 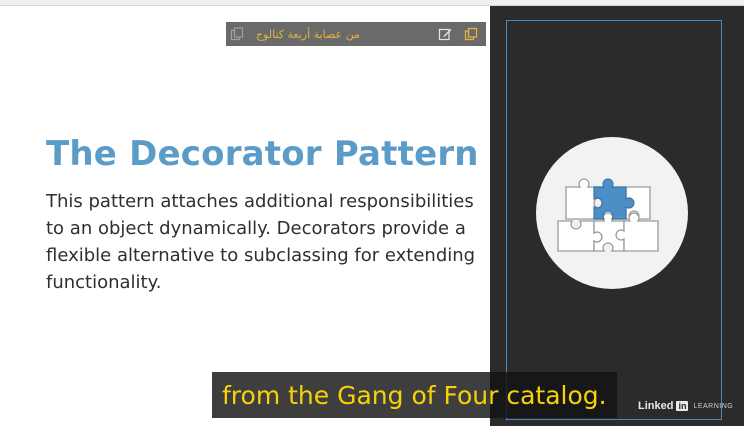 What do you see at coordinates (445, 34) in the screenshot?
I see `edit-icon` at bounding box center [445, 34].